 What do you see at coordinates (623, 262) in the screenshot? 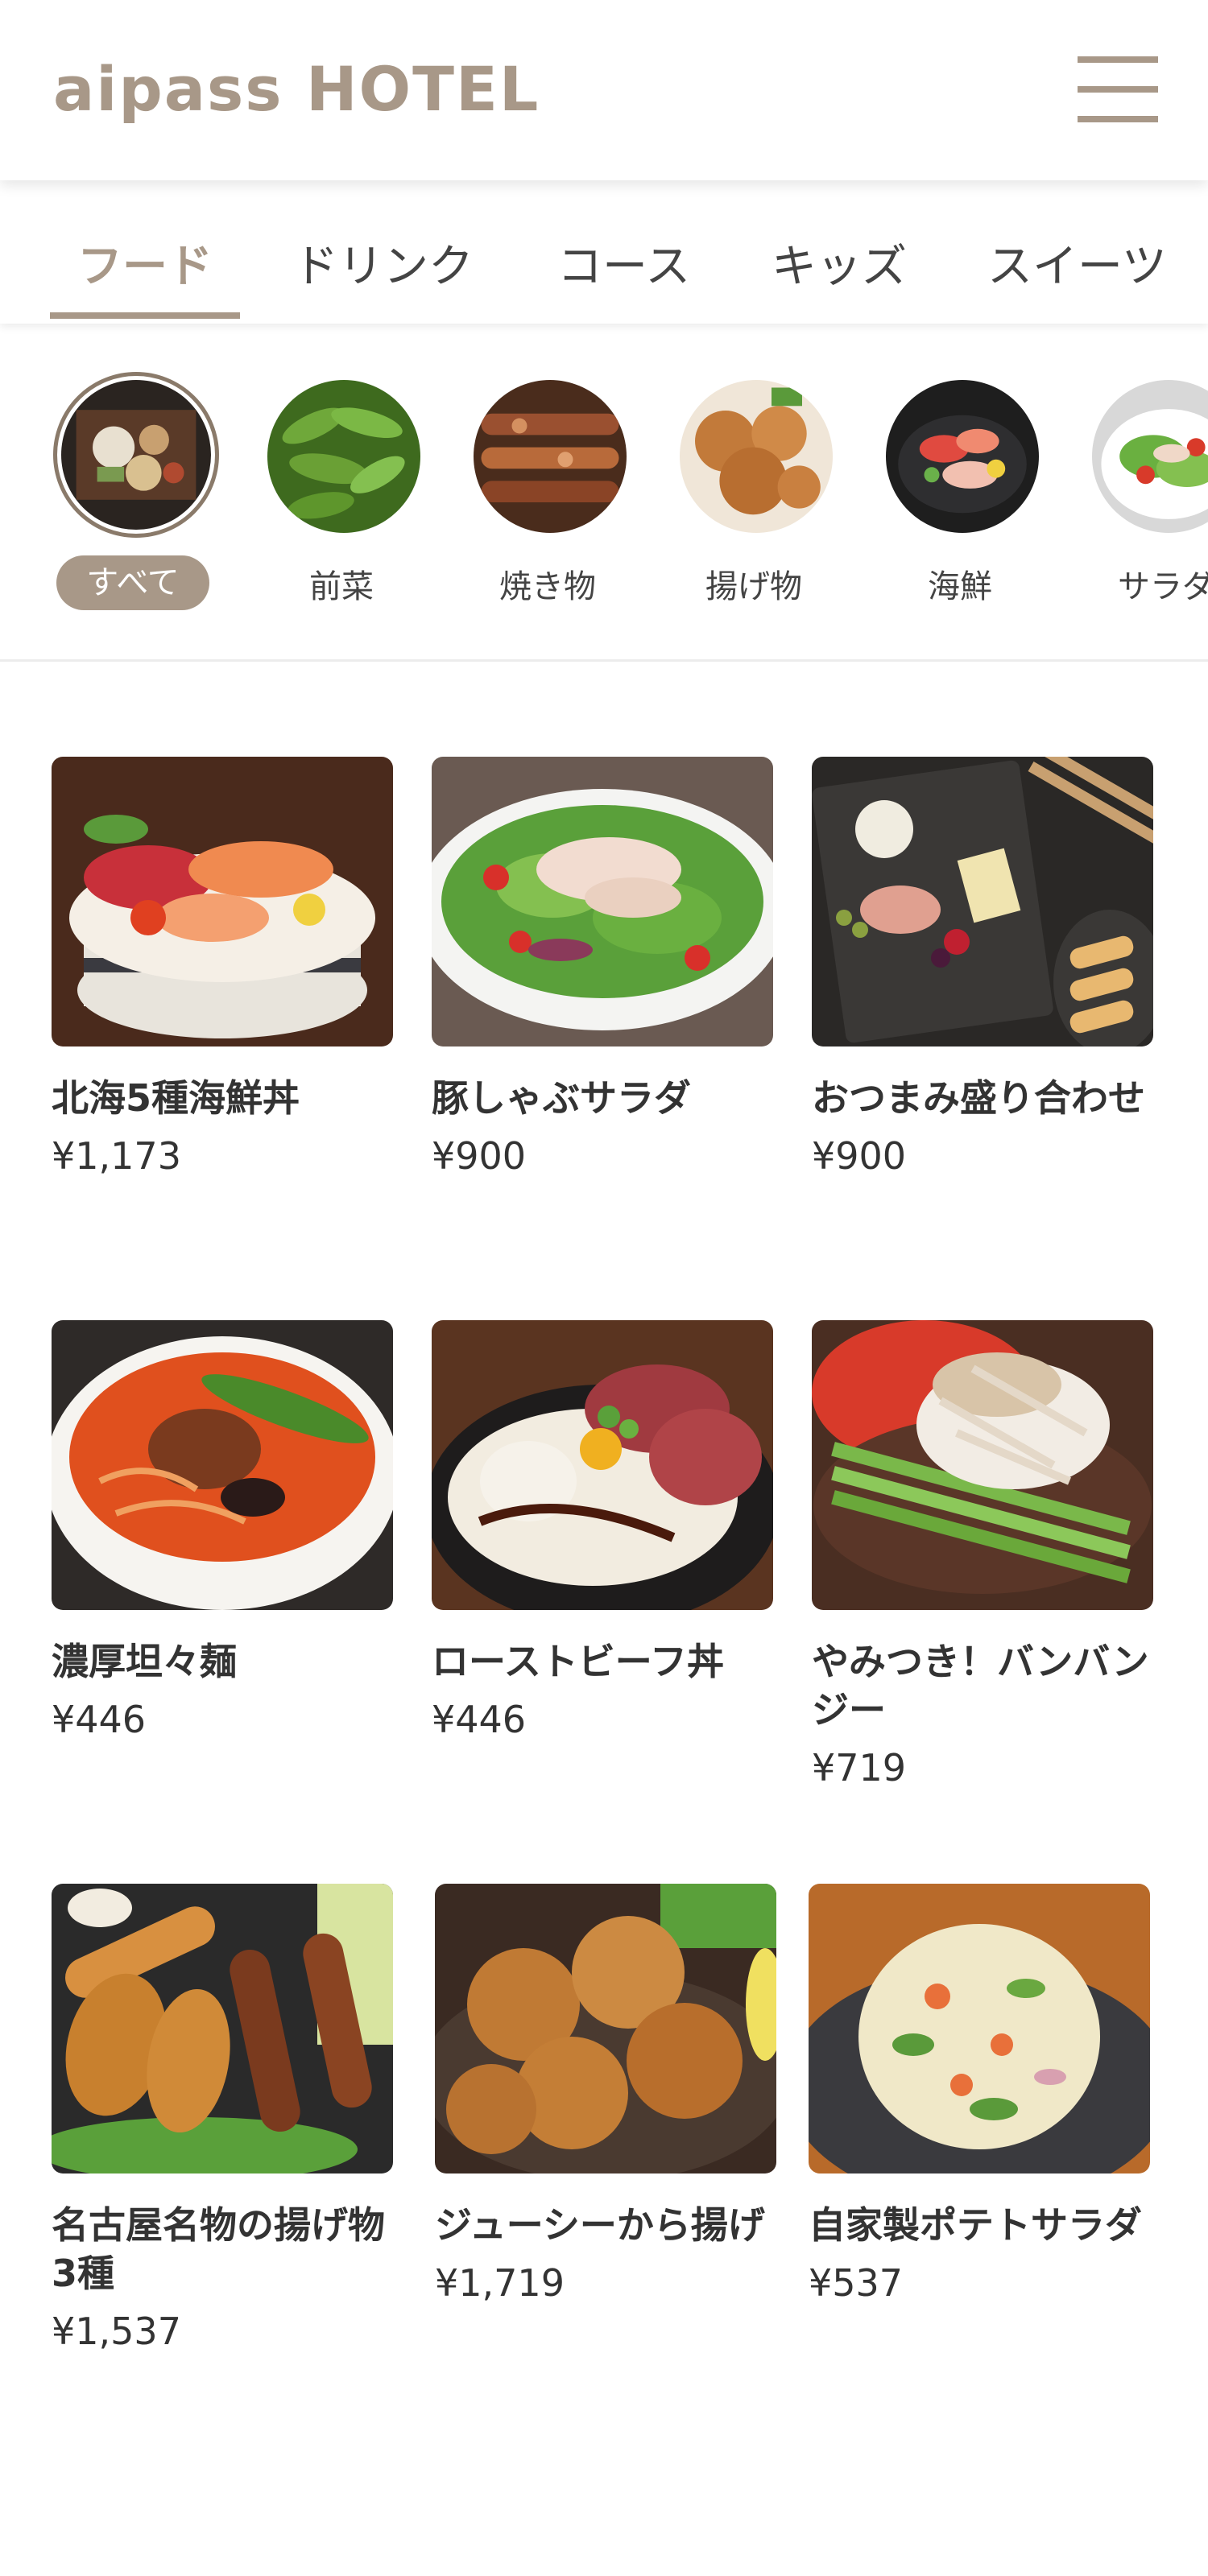
I see `tab-course: コース` at bounding box center [623, 262].